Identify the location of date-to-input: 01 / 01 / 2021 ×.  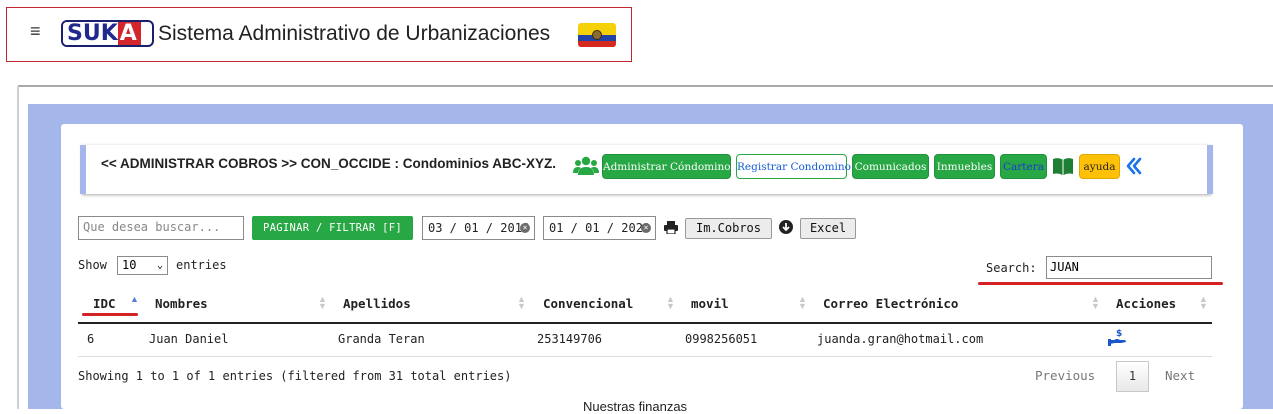
(599, 228).